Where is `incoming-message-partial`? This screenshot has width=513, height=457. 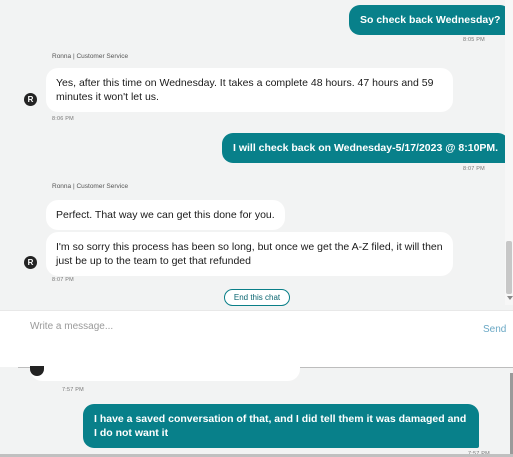 incoming-message-partial is located at coordinates (165, 374).